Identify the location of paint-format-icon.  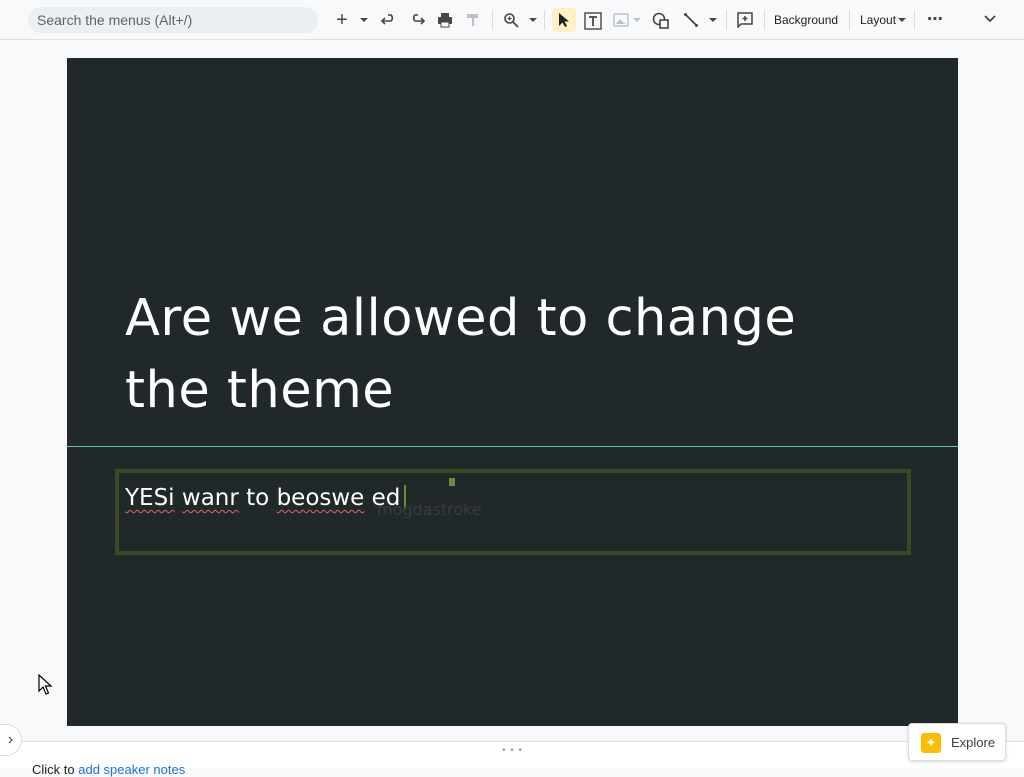
(473, 20).